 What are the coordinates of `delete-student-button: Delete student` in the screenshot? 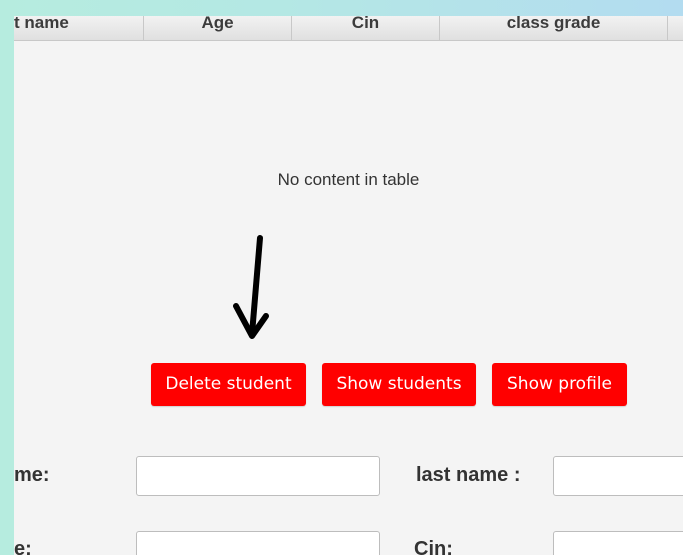 It's located at (228, 384).